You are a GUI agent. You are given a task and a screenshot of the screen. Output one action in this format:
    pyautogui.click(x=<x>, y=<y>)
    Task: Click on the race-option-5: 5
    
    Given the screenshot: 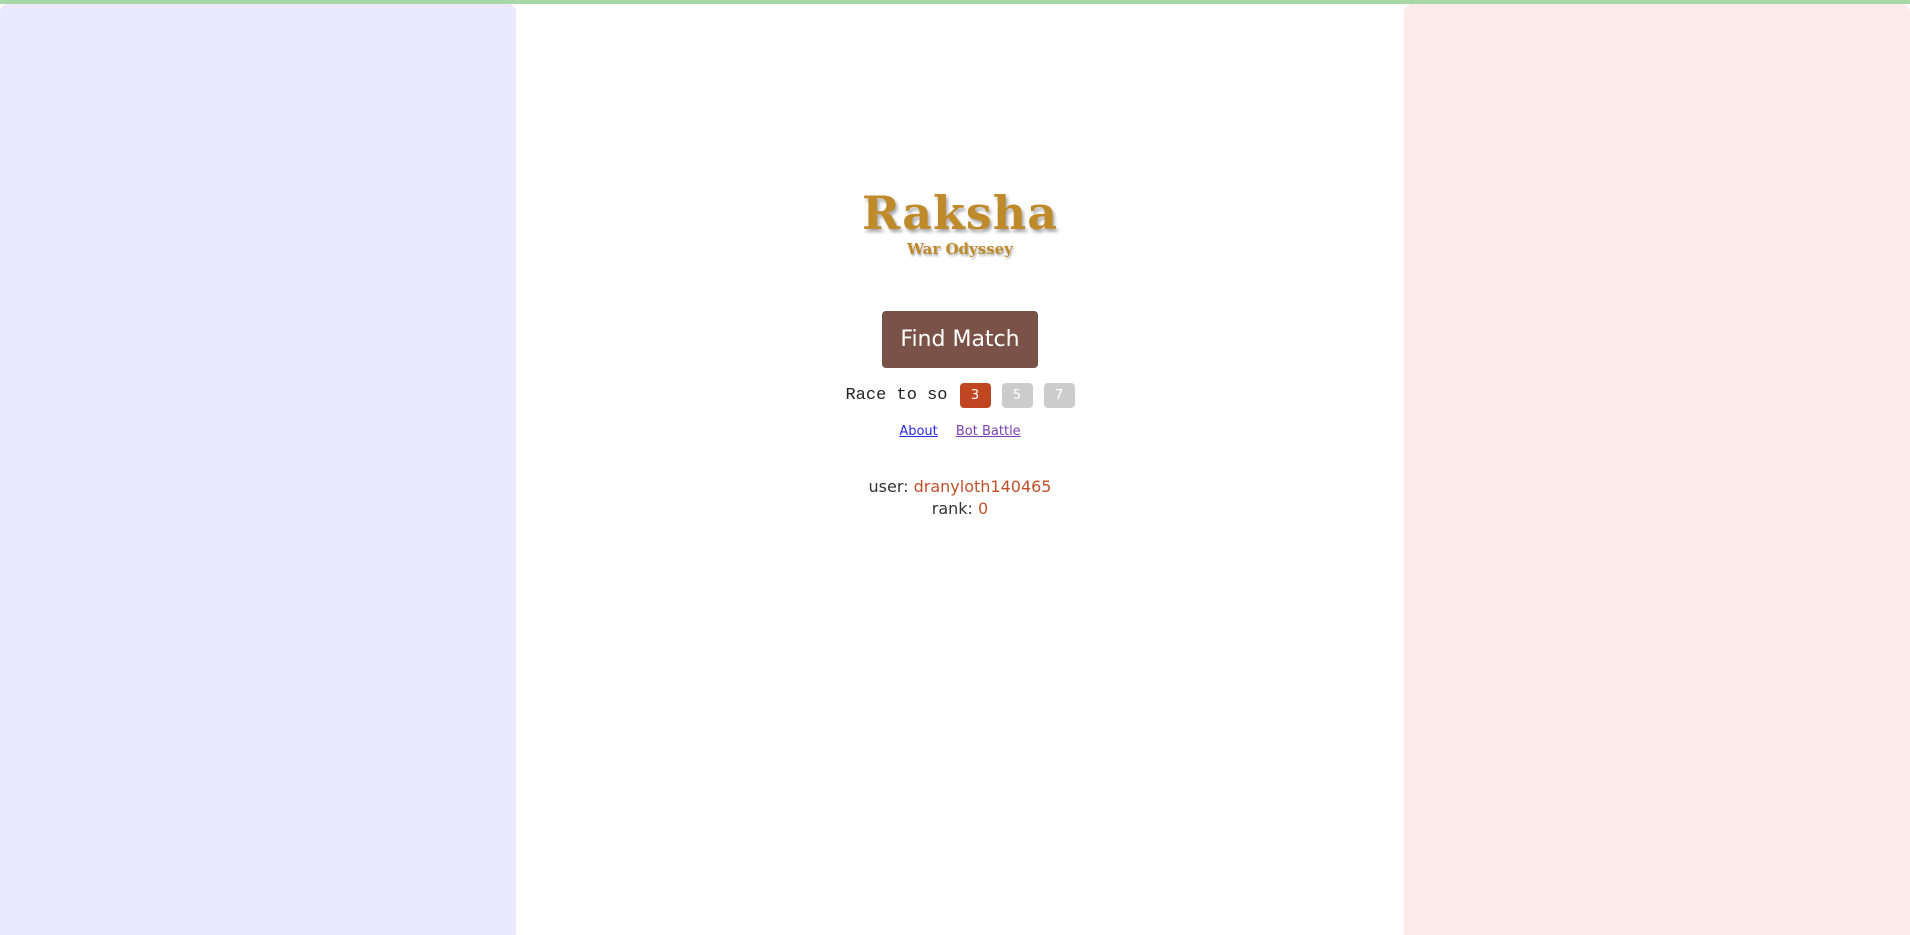 What is the action you would take?
    pyautogui.click(x=1017, y=395)
    